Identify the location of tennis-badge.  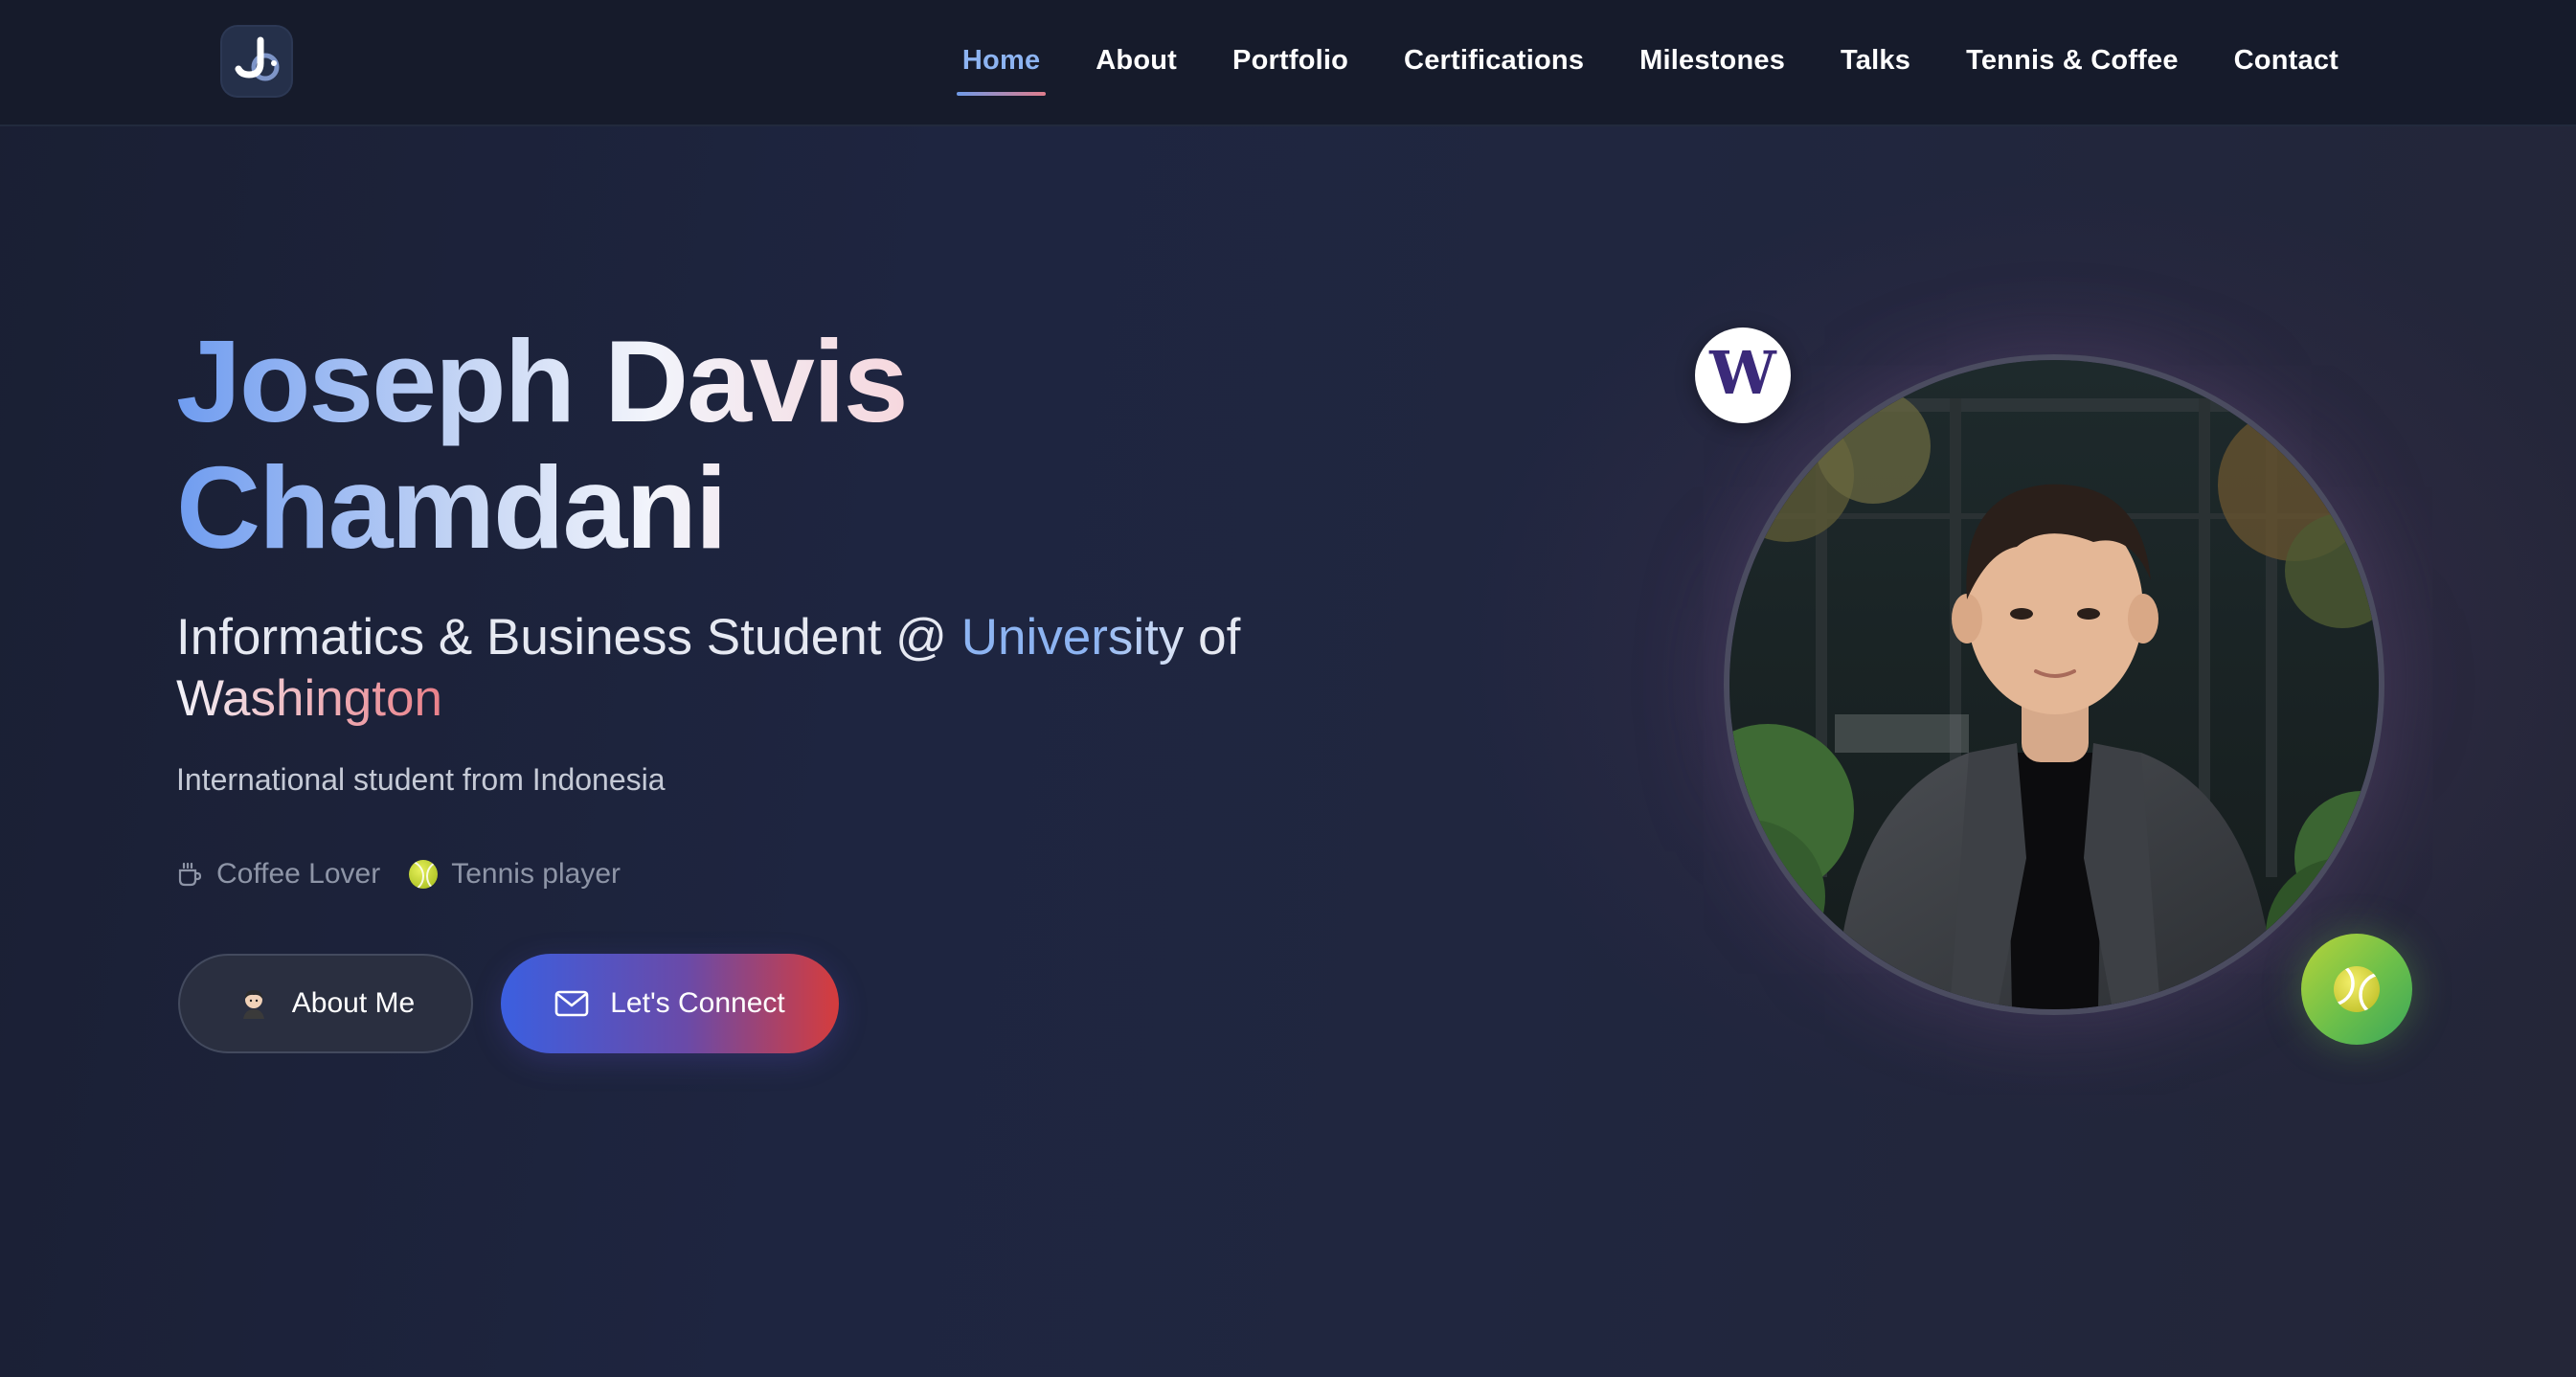
(2356, 990).